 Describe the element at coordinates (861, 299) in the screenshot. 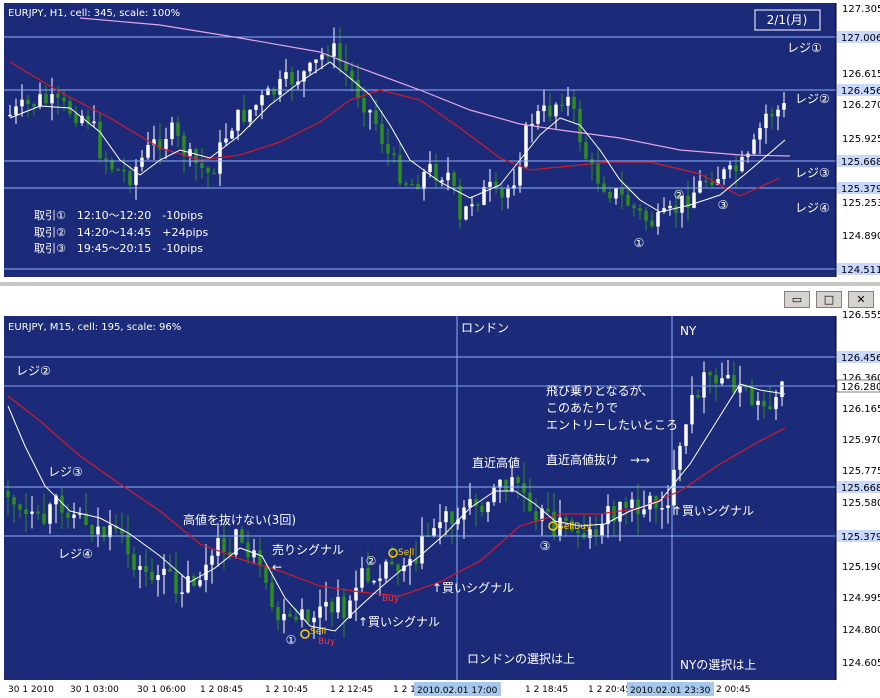

I see `close-button: ✕` at that location.